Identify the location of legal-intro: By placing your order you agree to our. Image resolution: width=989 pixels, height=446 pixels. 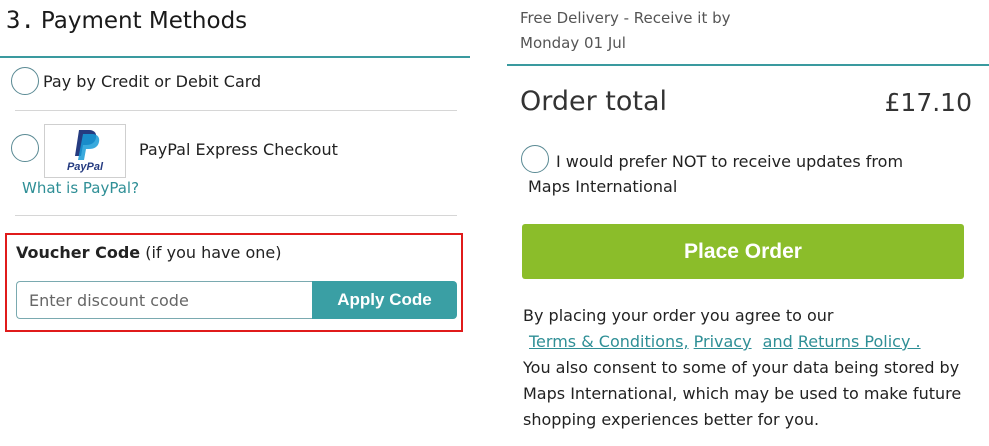
(678, 315).